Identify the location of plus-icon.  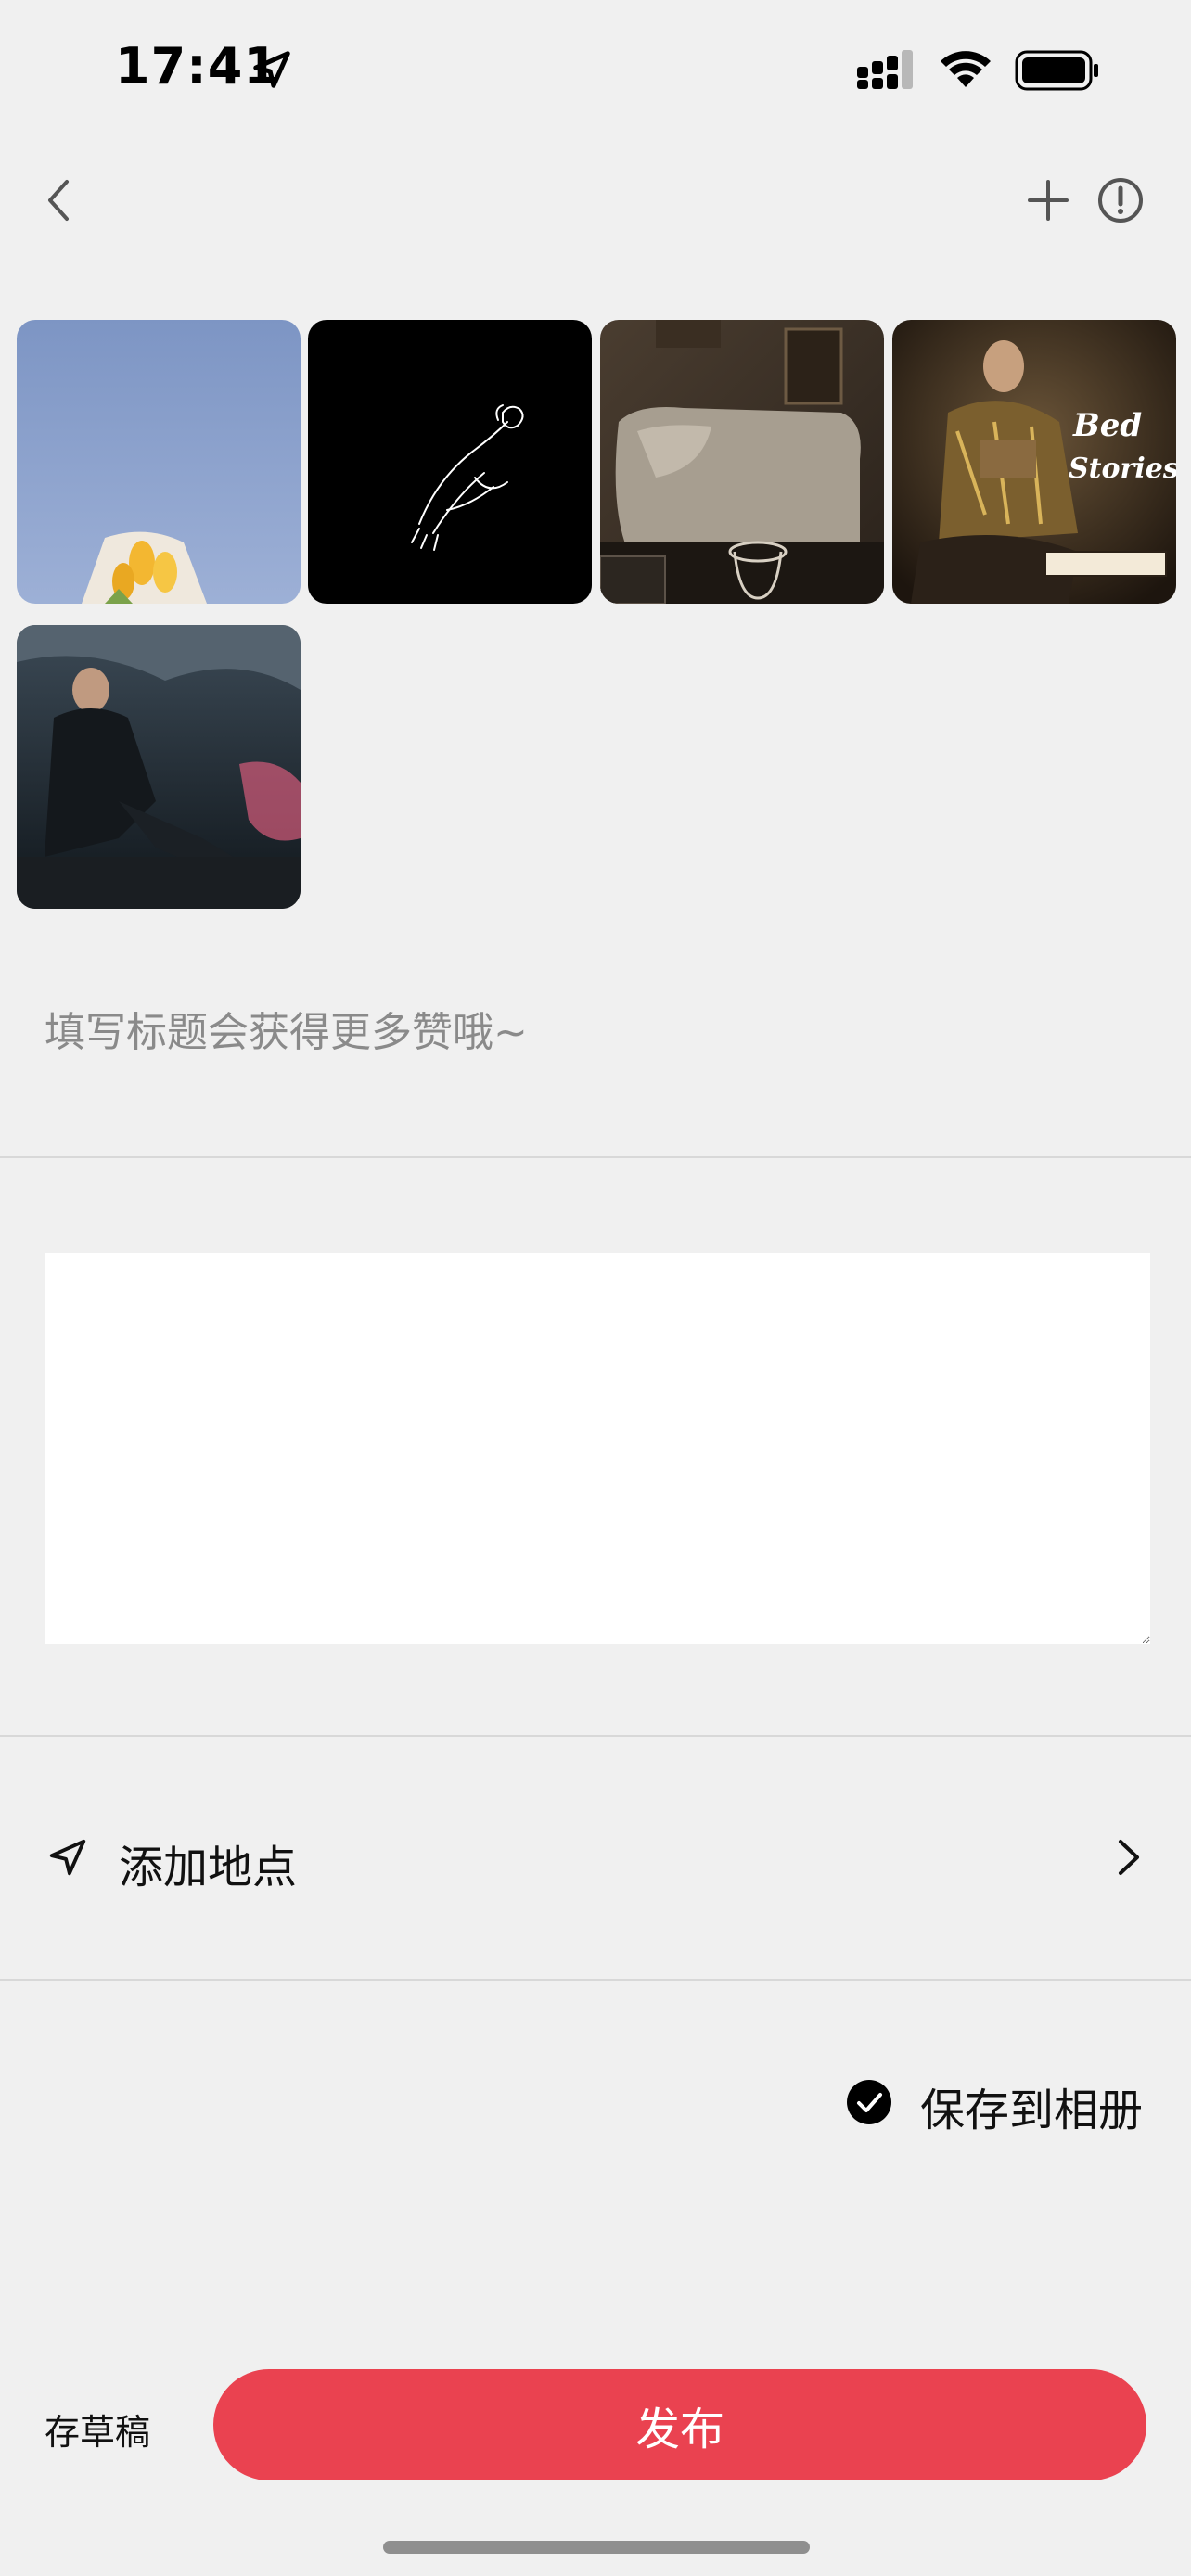
(1048, 201).